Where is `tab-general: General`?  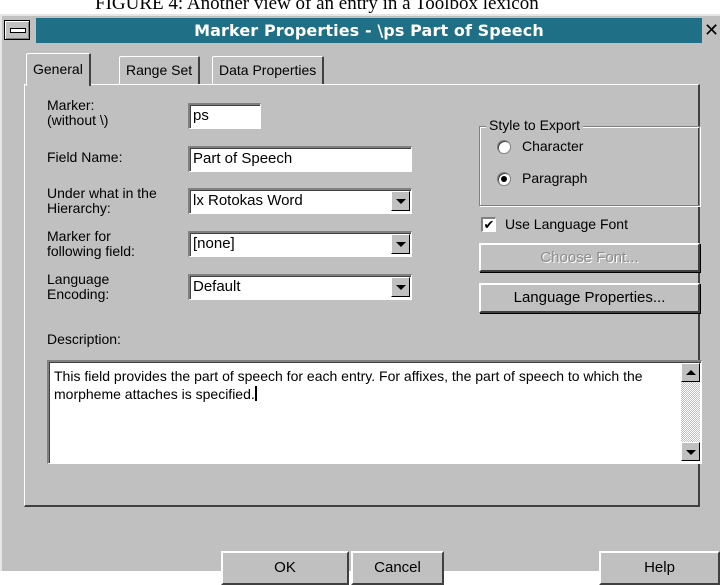
tab-general: General is located at coordinates (58, 69).